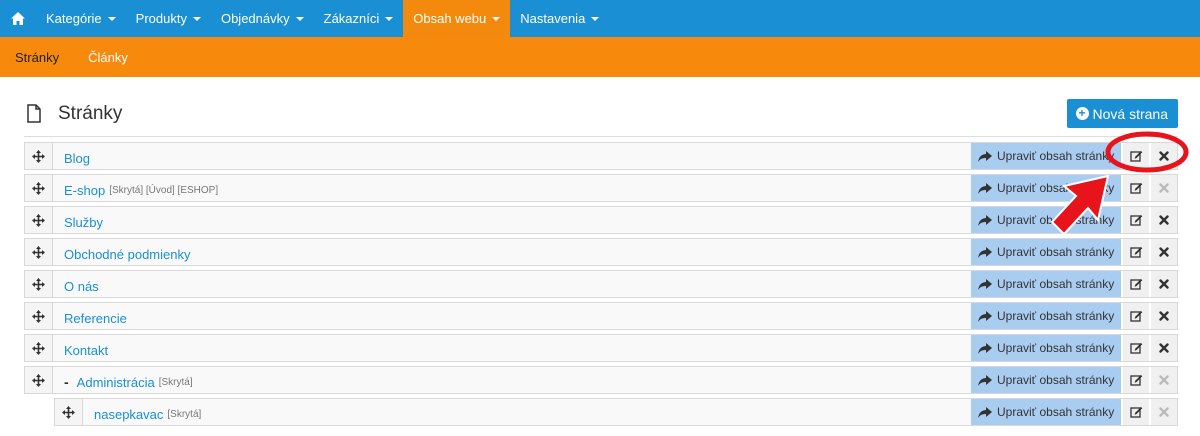  I want to click on page-row: nasepkavac [Skrytá] Upraviť obsah stránky, so click(616, 412).